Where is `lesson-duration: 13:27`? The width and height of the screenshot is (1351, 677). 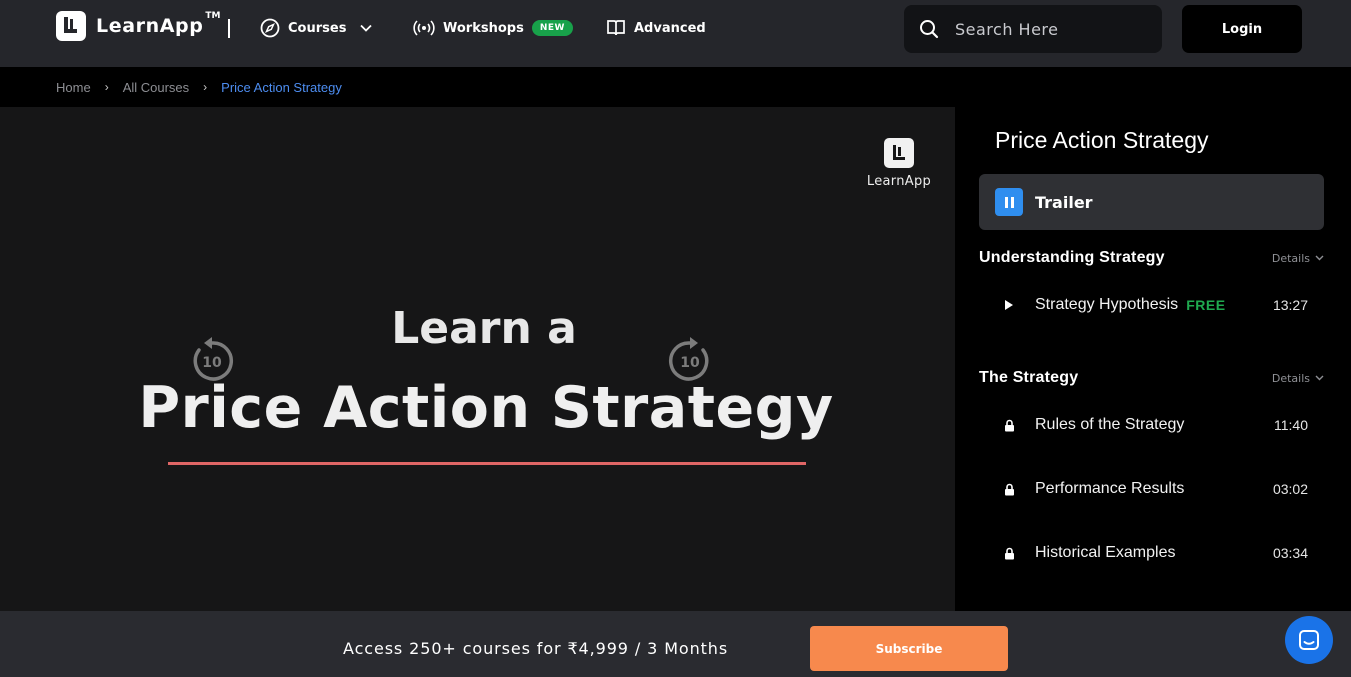 lesson-duration: 13:27 is located at coordinates (1290, 305).